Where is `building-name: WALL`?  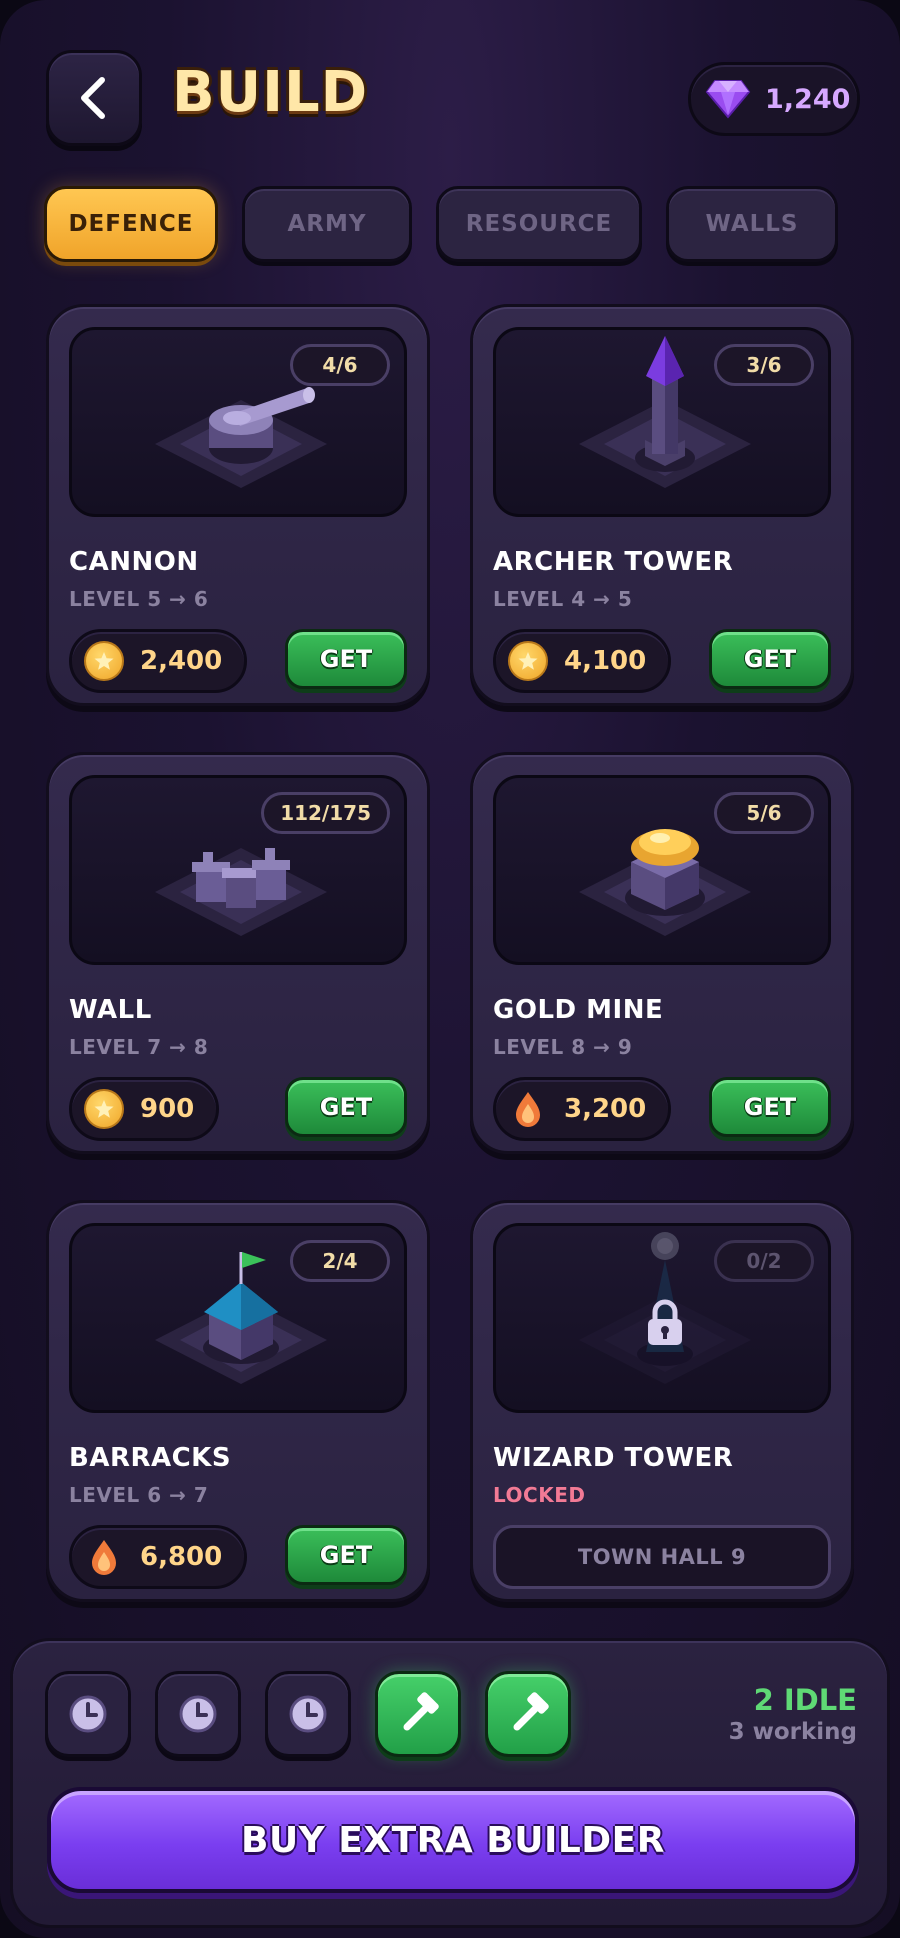
building-name: WALL is located at coordinates (110, 1010).